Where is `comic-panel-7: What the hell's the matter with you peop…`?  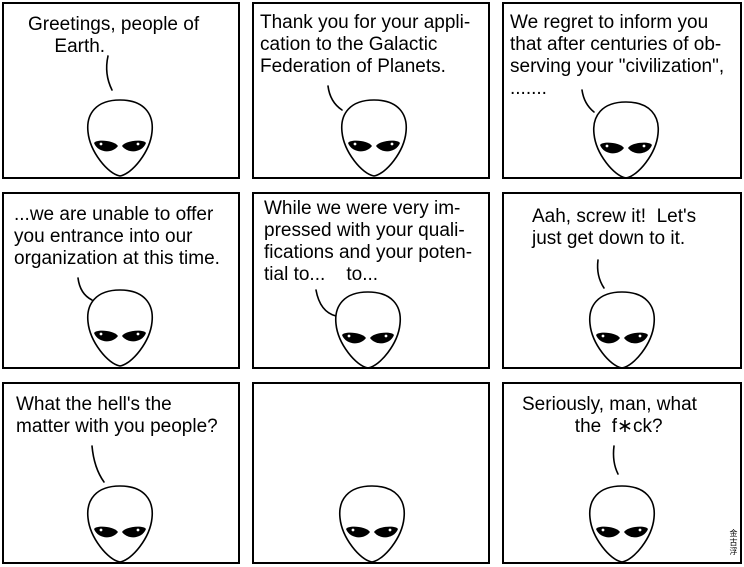 comic-panel-7: What the hell's the matter with you peop… is located at coordinates (121, 473).